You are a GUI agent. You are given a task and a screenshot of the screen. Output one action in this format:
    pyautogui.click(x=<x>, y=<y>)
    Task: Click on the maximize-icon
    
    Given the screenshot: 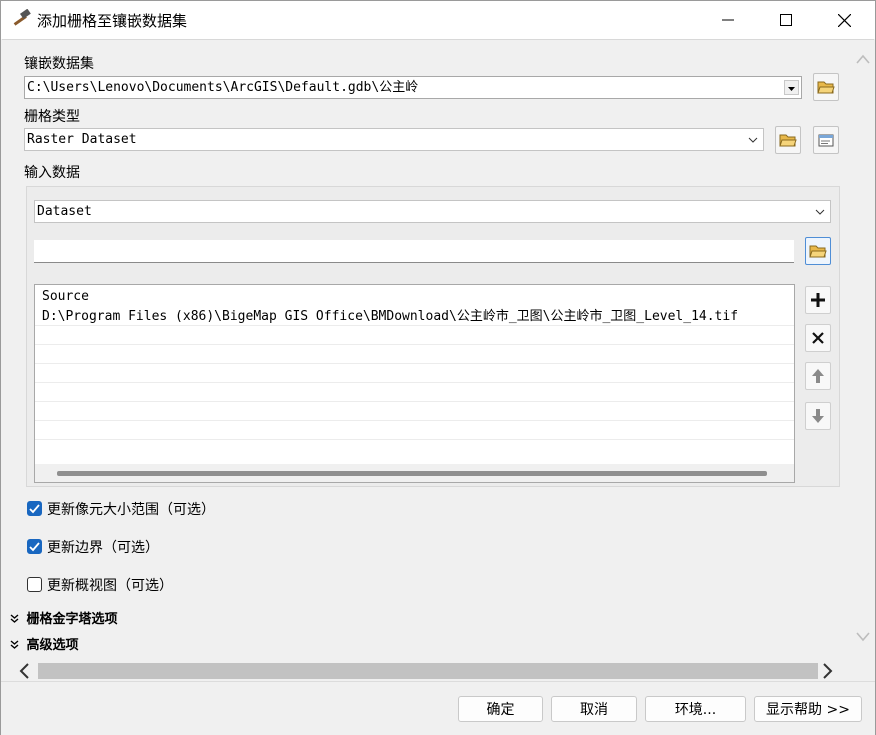 What is the action you would take?
    pyautogui.click(x=786, y=20)
    